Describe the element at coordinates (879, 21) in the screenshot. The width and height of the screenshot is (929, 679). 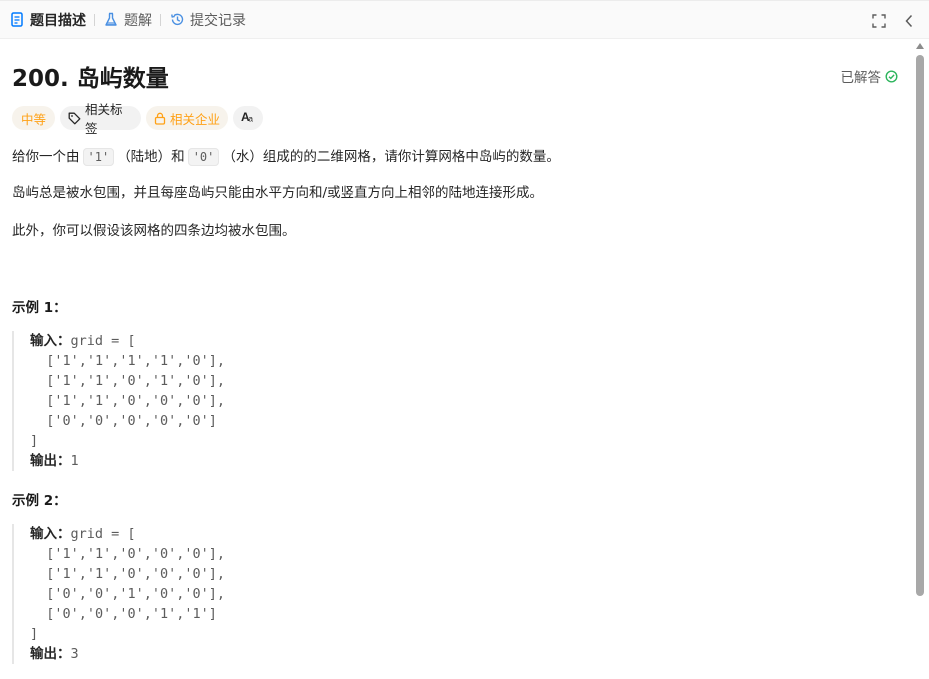
I see `fullscreen-icon` at that location.